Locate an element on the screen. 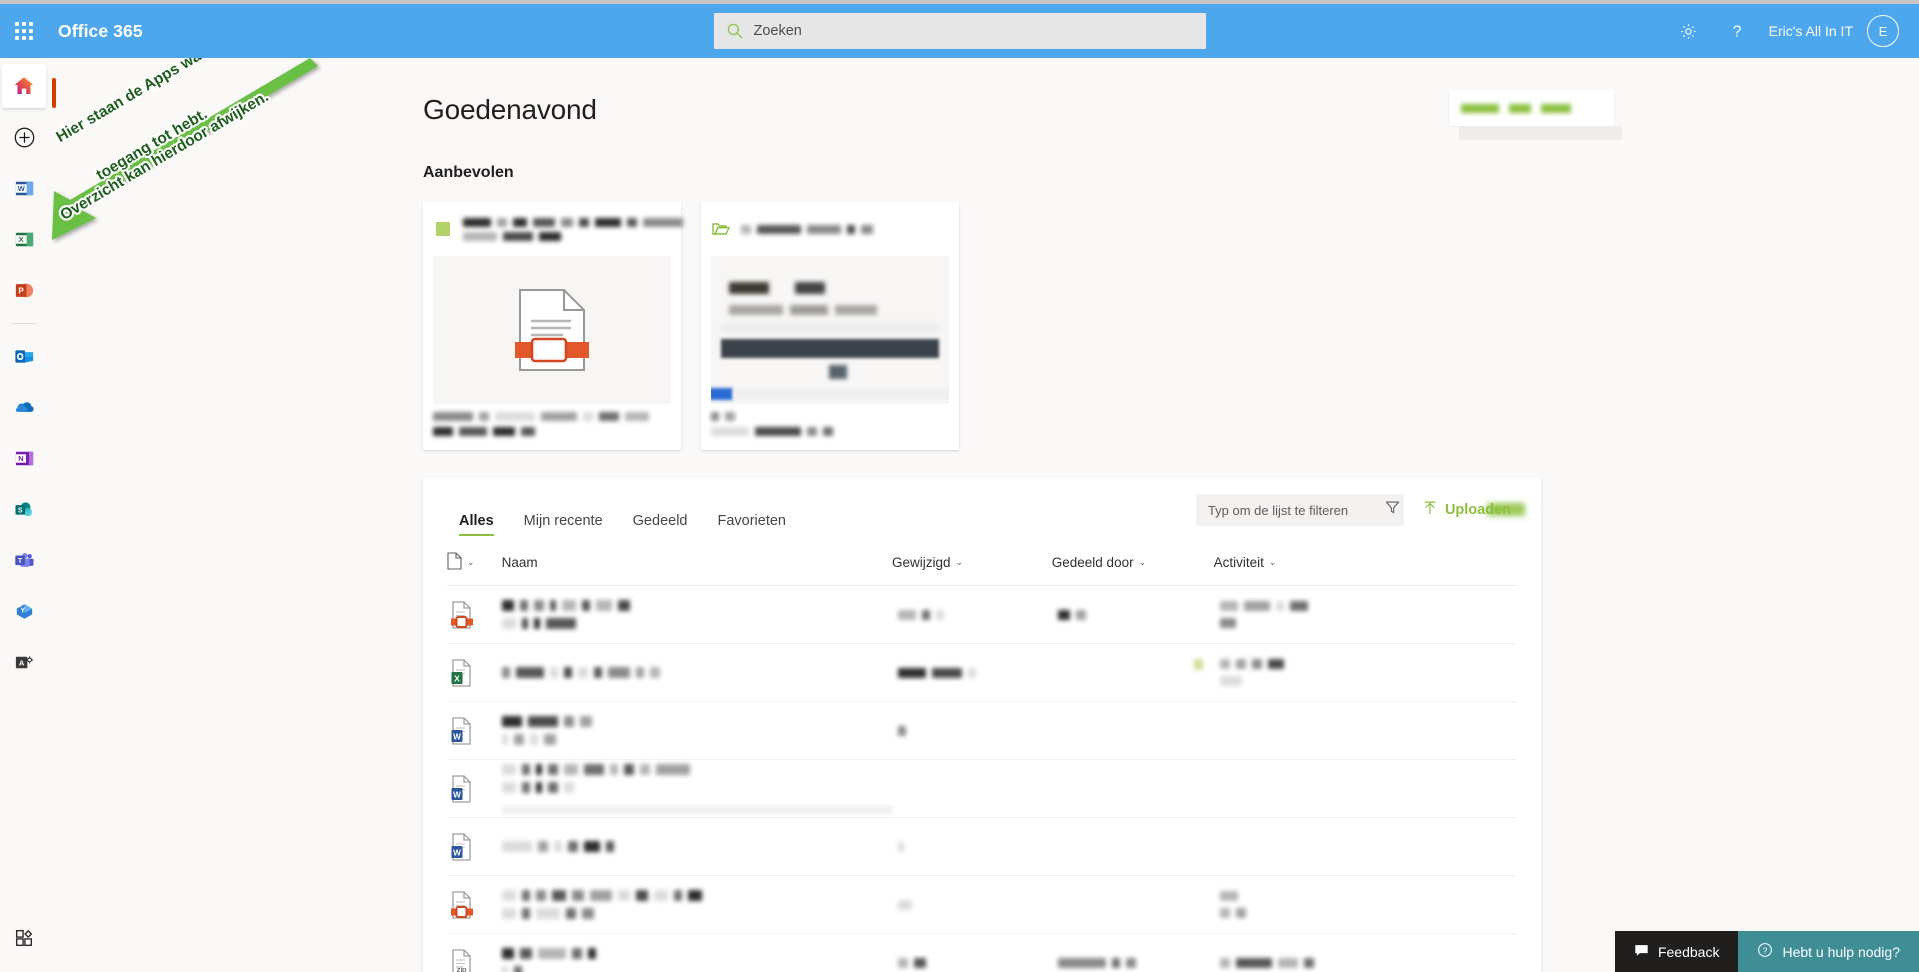  sidebar-item-home is located at coordinates (29, 86).